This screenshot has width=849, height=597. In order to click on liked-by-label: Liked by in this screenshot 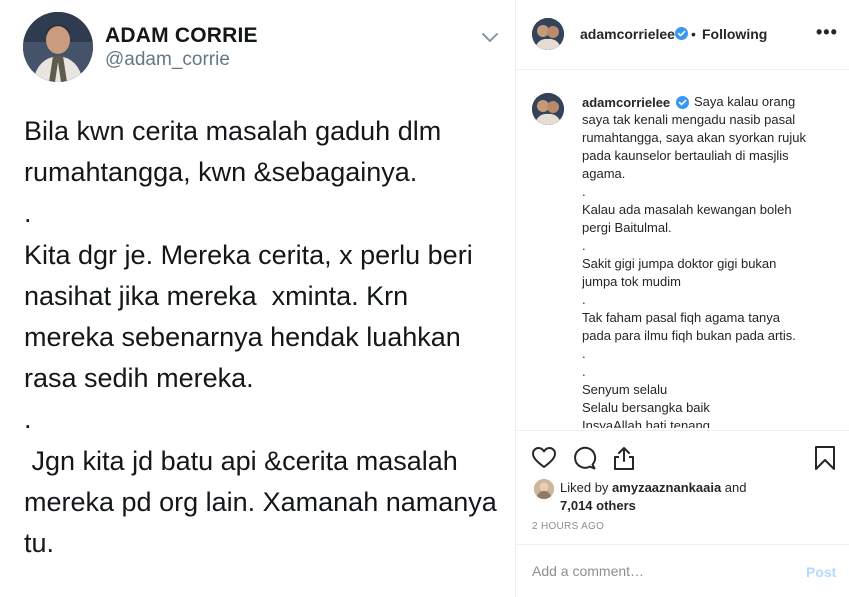, I will do `click(584, 487)`.